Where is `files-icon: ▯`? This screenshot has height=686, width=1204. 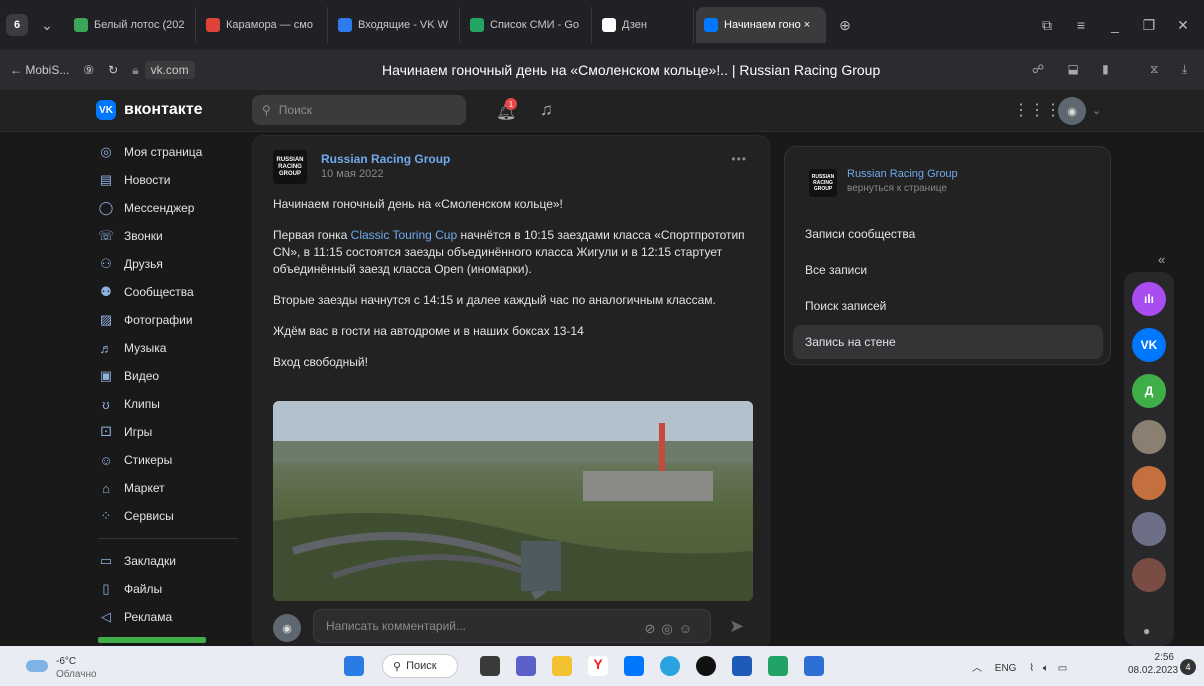
files-icon: ▯ is located at coordinates (106, 588).